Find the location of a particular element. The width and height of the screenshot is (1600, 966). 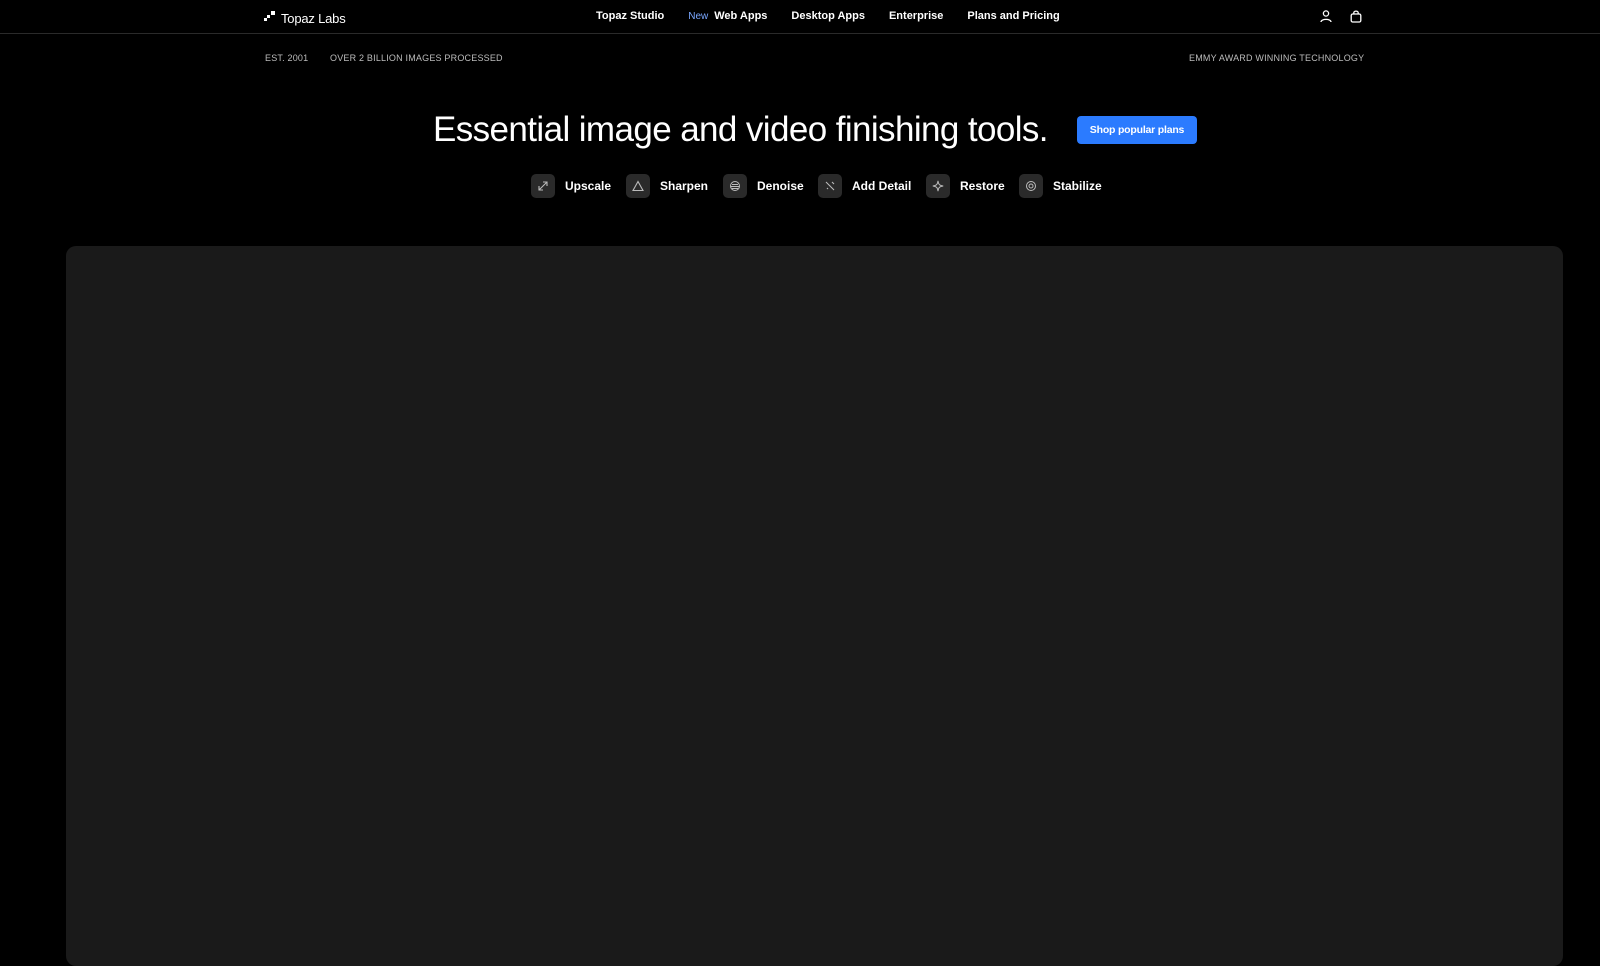

sharpen-icon is located at coordinates (638, 186).